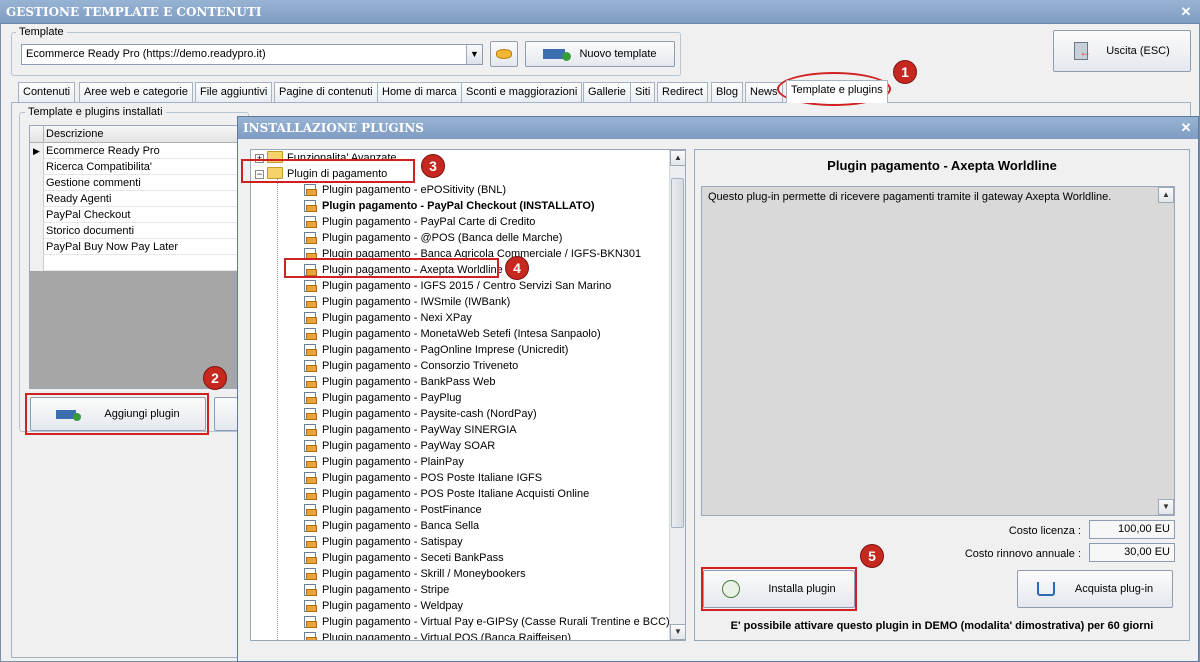 This screenshot has height=662, width=1200. What do you see at coordinates (678, 158) in the screenshot?
I see `scroll-up-icon: ▲` at bounding box center [678, 158].